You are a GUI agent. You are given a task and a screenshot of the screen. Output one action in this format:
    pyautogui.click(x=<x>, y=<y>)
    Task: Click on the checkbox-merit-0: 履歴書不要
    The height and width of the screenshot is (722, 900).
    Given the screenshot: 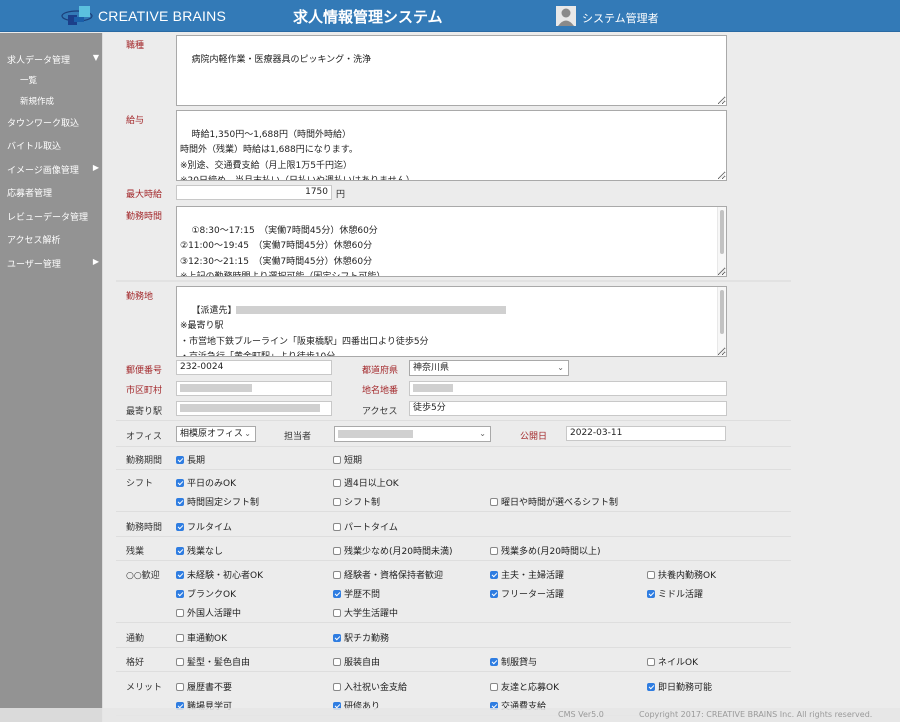 What is the action you would take?
    pyautogui.click(x=204, y=686)
    